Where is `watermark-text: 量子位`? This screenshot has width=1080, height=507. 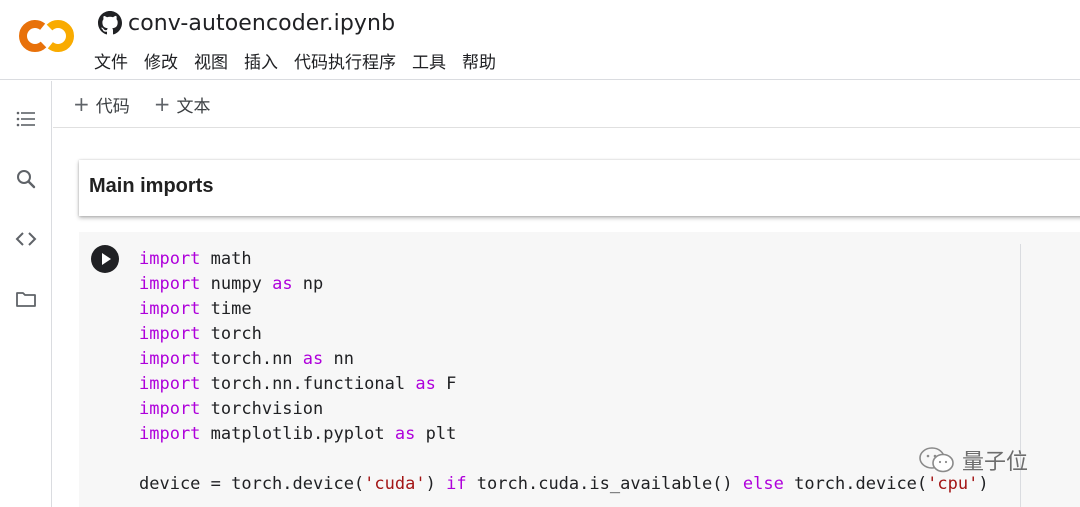
watermark-text: 量子位 is located at coordinates (995, 462).